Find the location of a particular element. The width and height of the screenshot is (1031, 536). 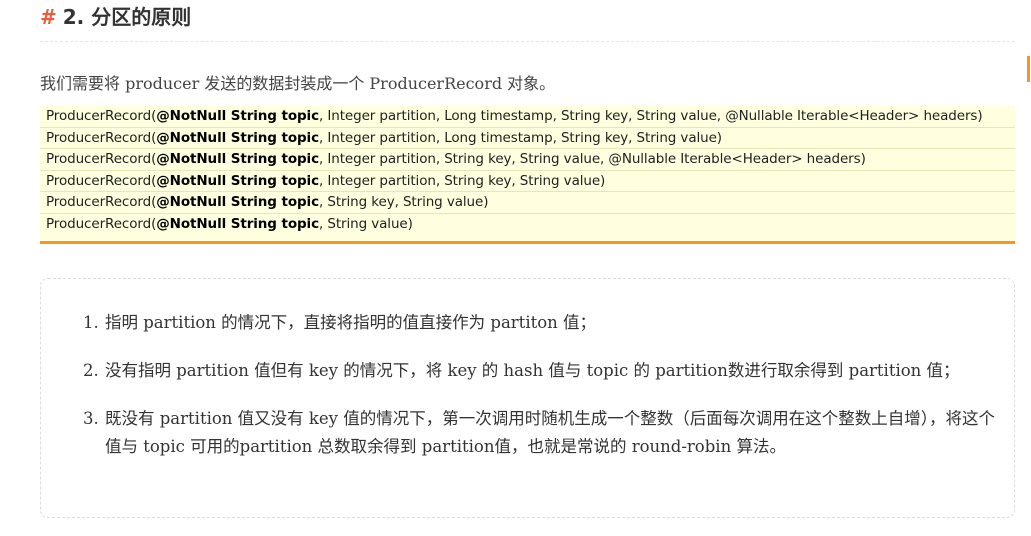

list-number: 1. is located at coordinates (91, 322).